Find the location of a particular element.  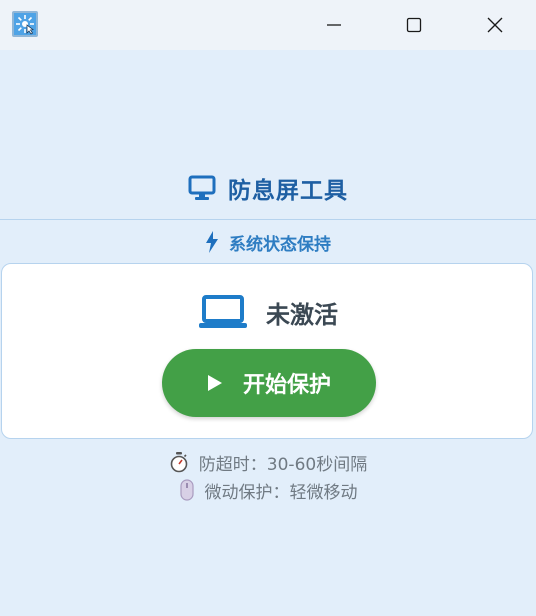

info-timeout: 防超时：30-60秒间隔 is located at coordinates (268, 462).